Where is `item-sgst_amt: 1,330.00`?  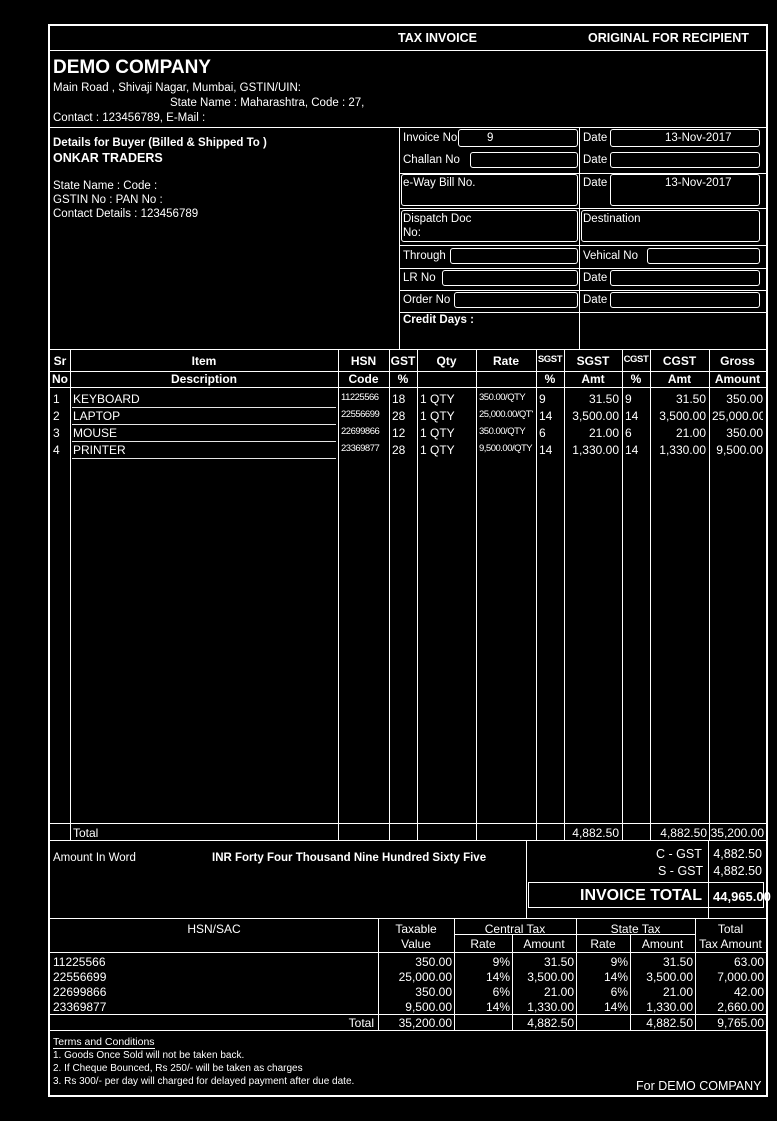
item-sgst_amt: 1,330.00 is located at coordinates (595, 450).